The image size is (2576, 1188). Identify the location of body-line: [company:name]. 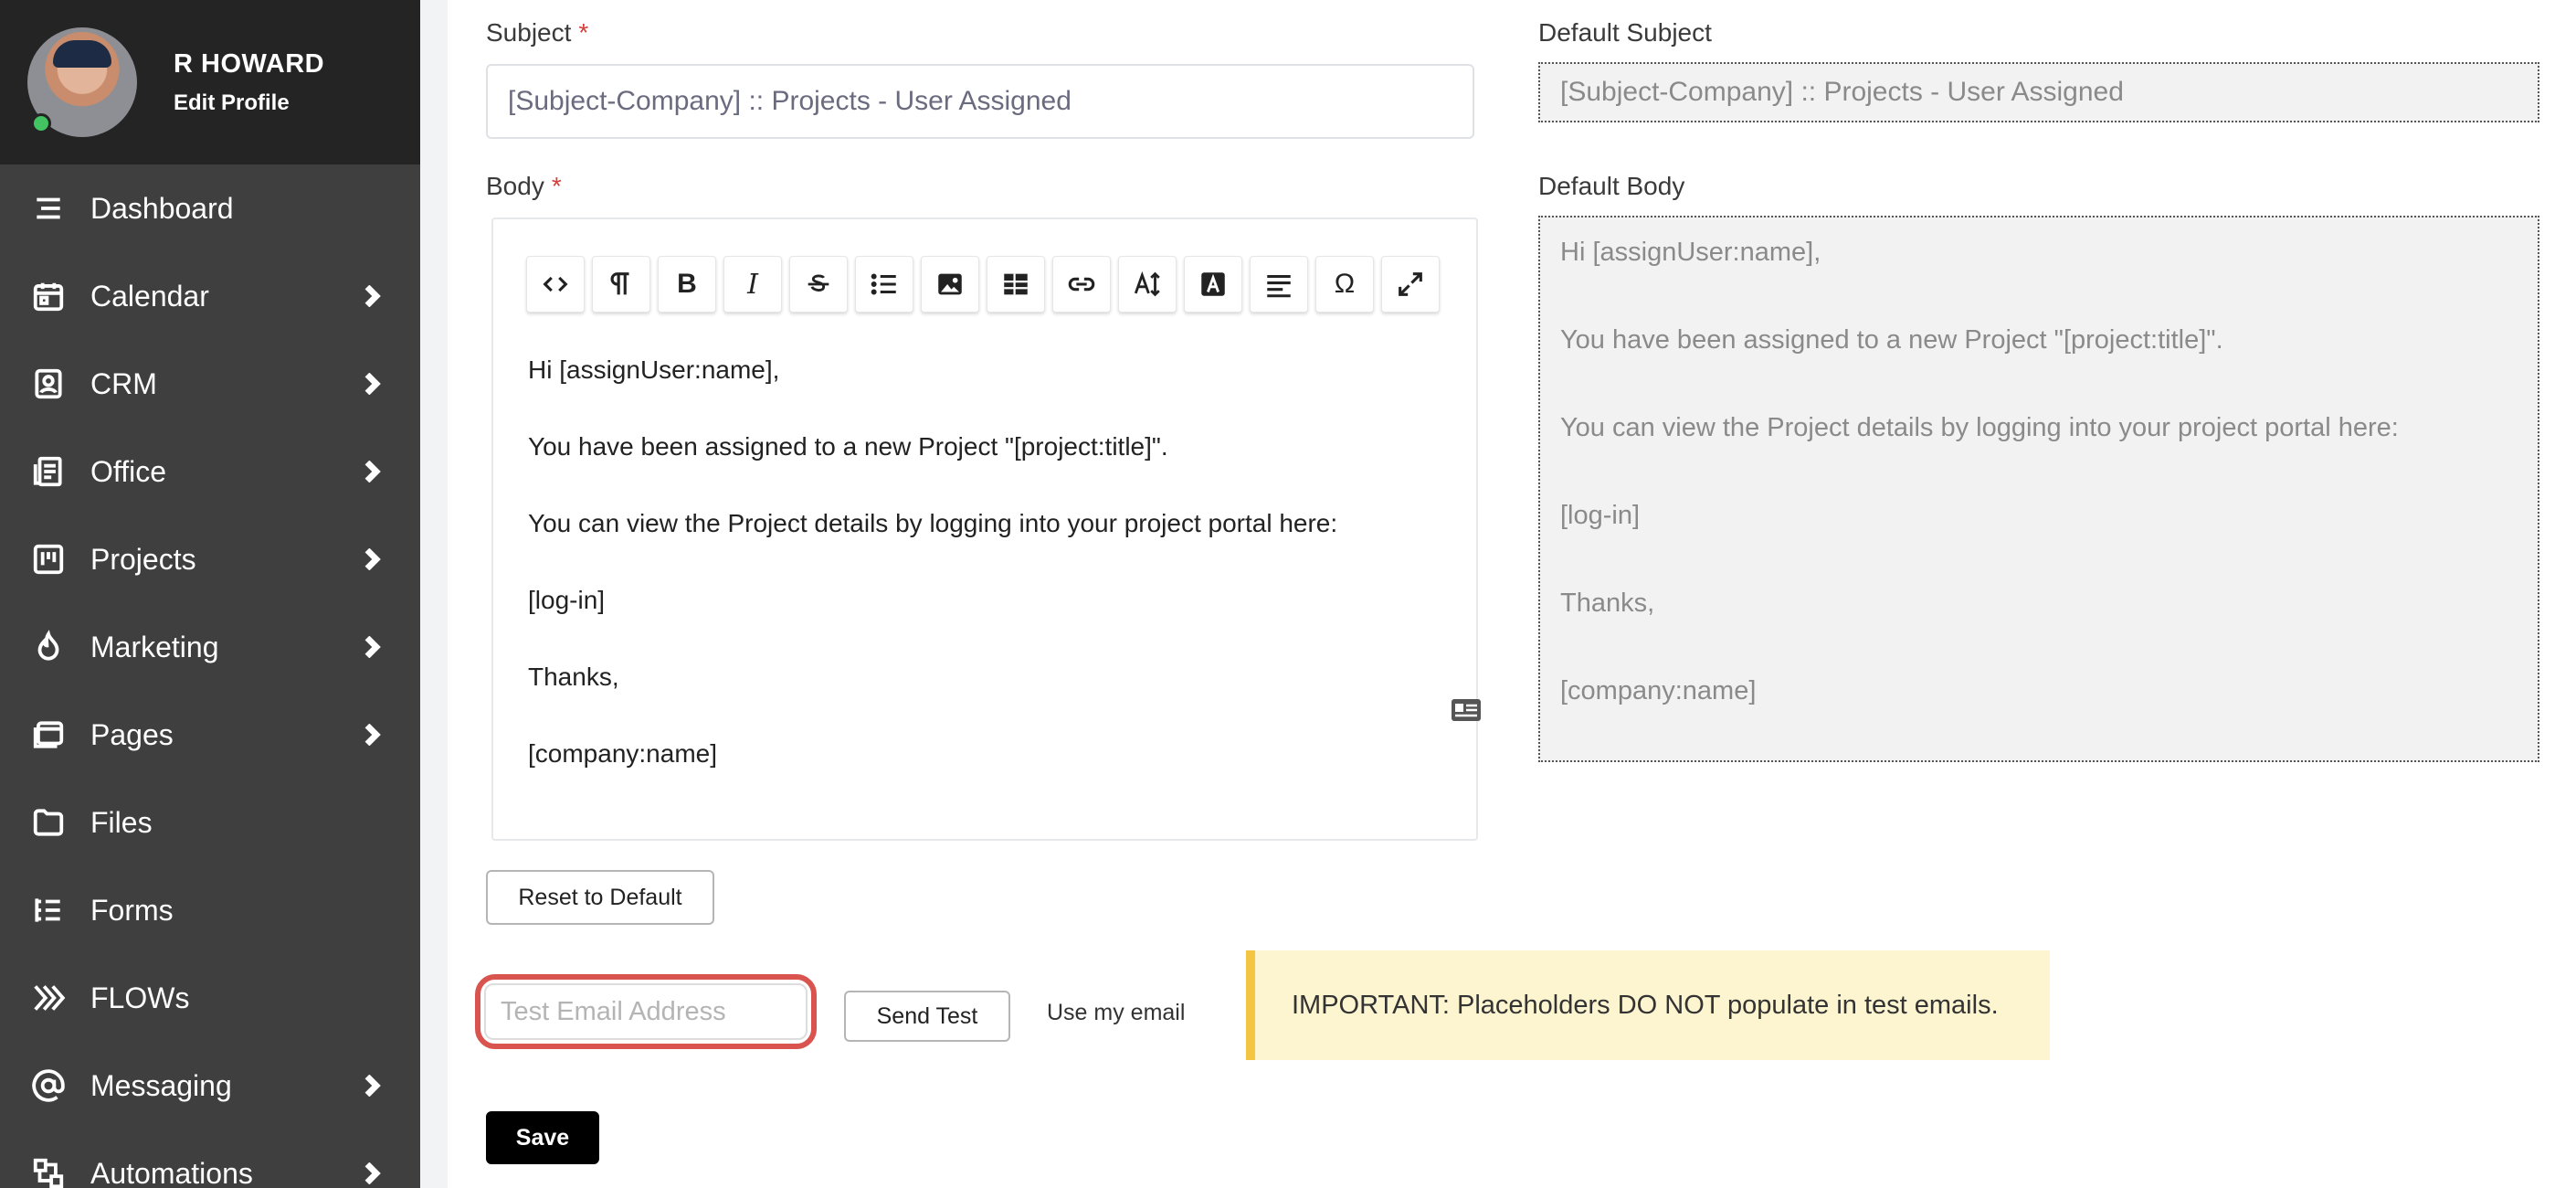
(622, 753).